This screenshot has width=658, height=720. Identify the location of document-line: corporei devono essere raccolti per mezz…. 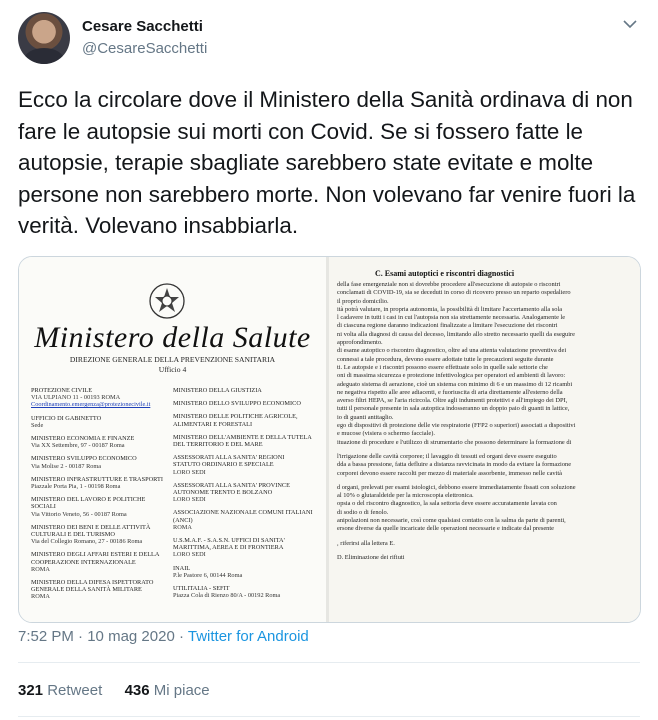
(449, 473).